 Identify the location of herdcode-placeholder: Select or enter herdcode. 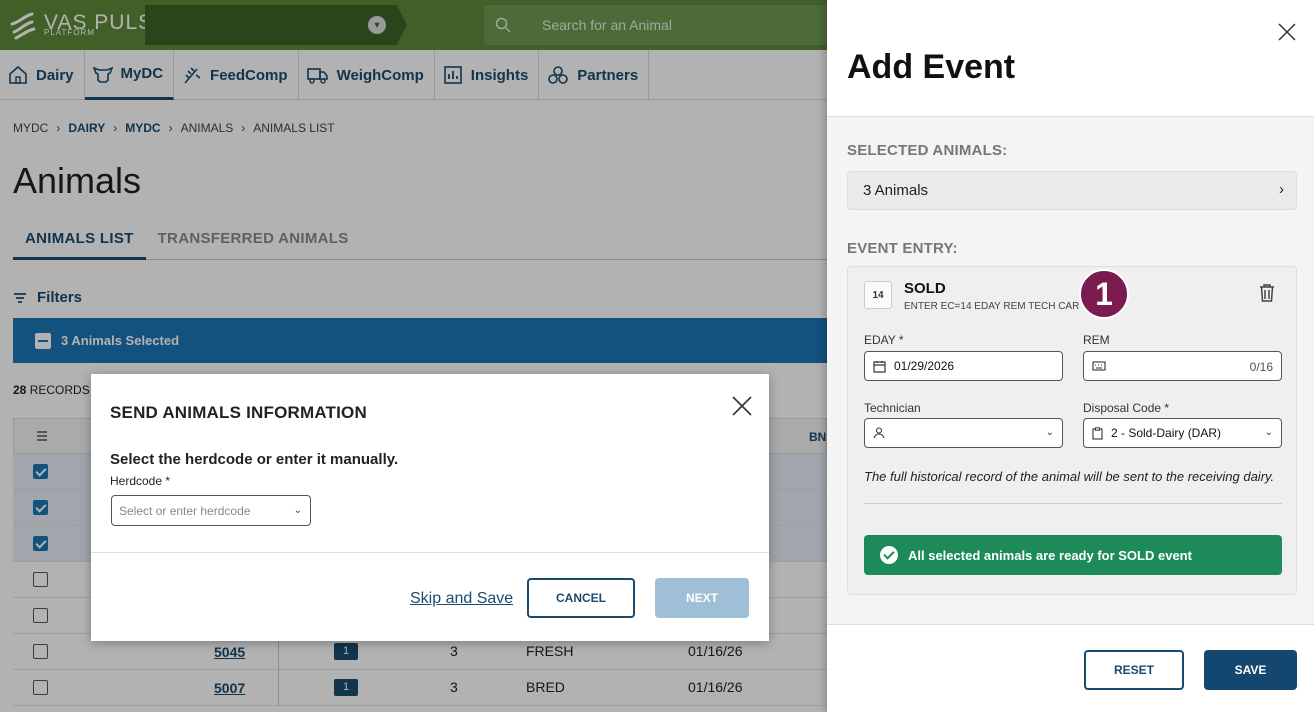
(185, 511).